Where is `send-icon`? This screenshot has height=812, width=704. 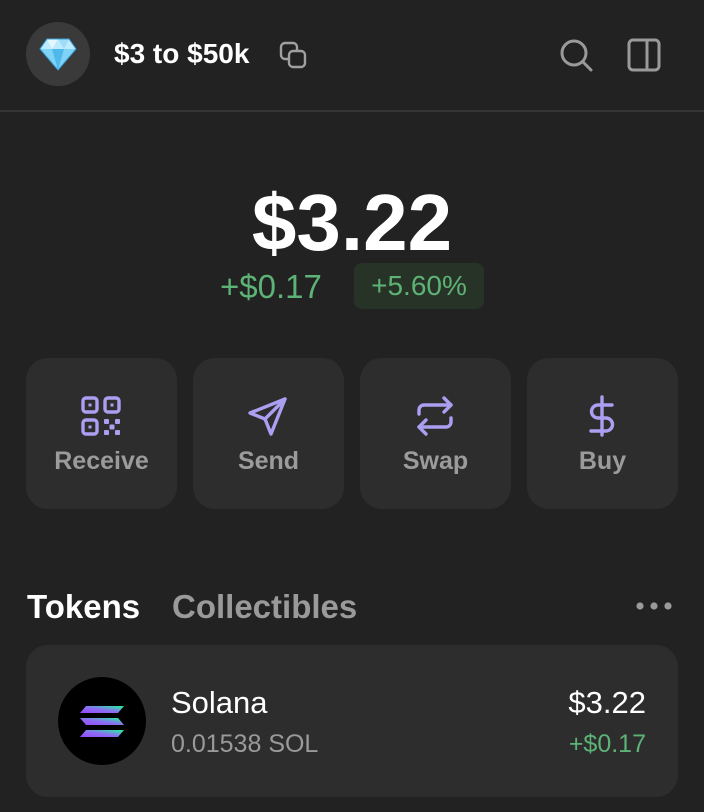
send-icon is located at coordinates (267, 416).